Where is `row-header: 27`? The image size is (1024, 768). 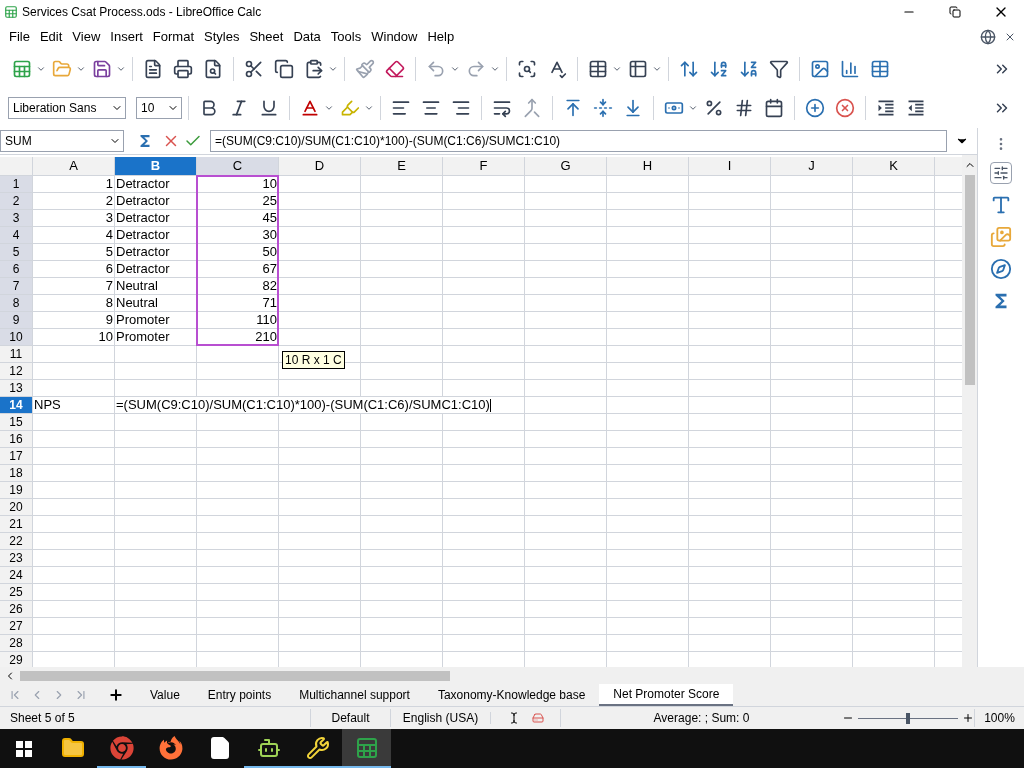 row-header: 27 is located at coordinates (16, 626).